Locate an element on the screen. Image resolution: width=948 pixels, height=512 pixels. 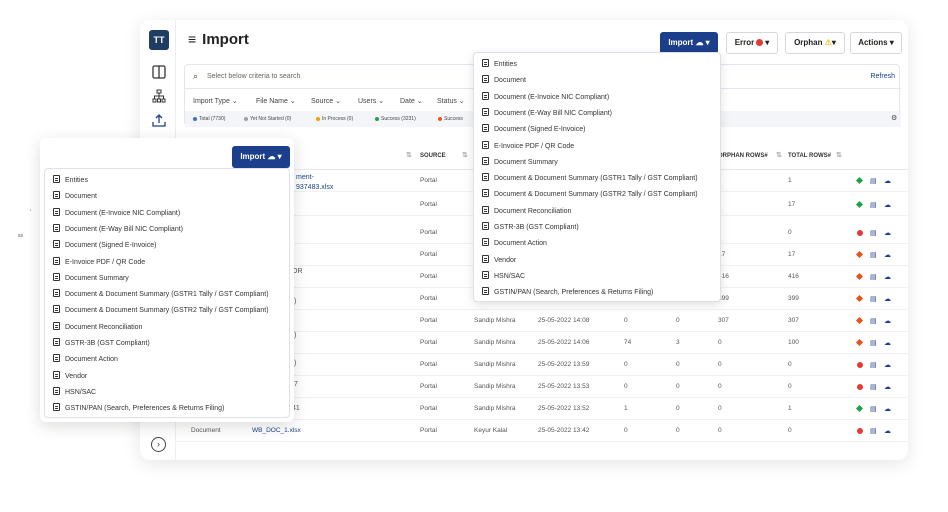
legend-in-process: In Process (0) is located at coordinates (333, 119).